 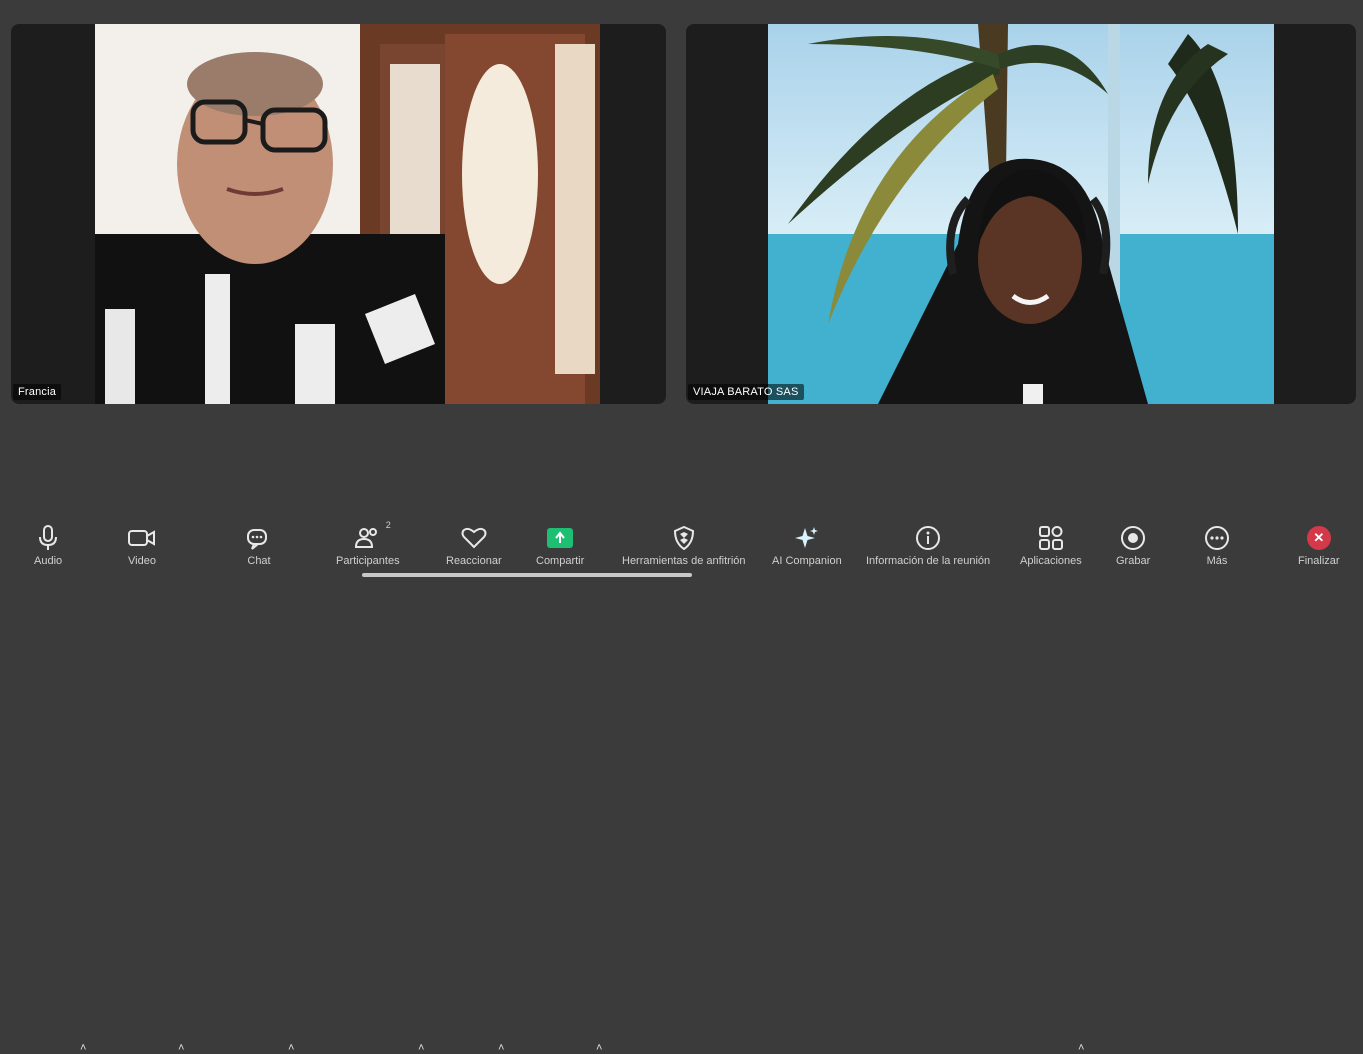 I want to click on host-tools-button: Herramientas de anfitrión, so click(x=684, y=545).